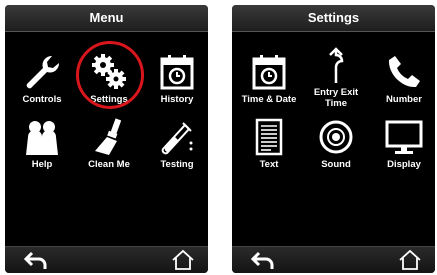 This screenshot has height=275, width=437. Describe the element at coordinates (177, 99) in the screenshot. I see `menu-item-label: History` at that location.